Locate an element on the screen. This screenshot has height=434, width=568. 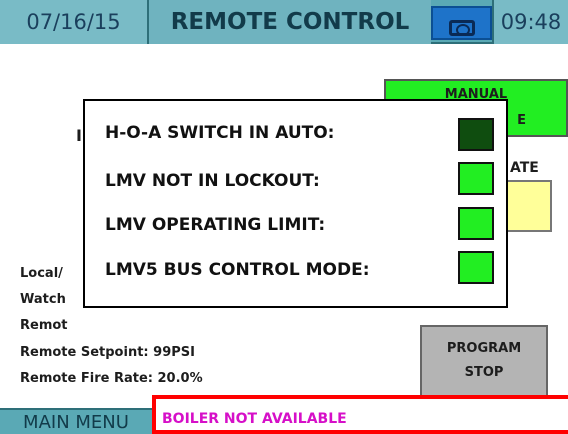
remote-setpoint: Remote Setpoint: 99PSI is located at coordinates (107, 352).